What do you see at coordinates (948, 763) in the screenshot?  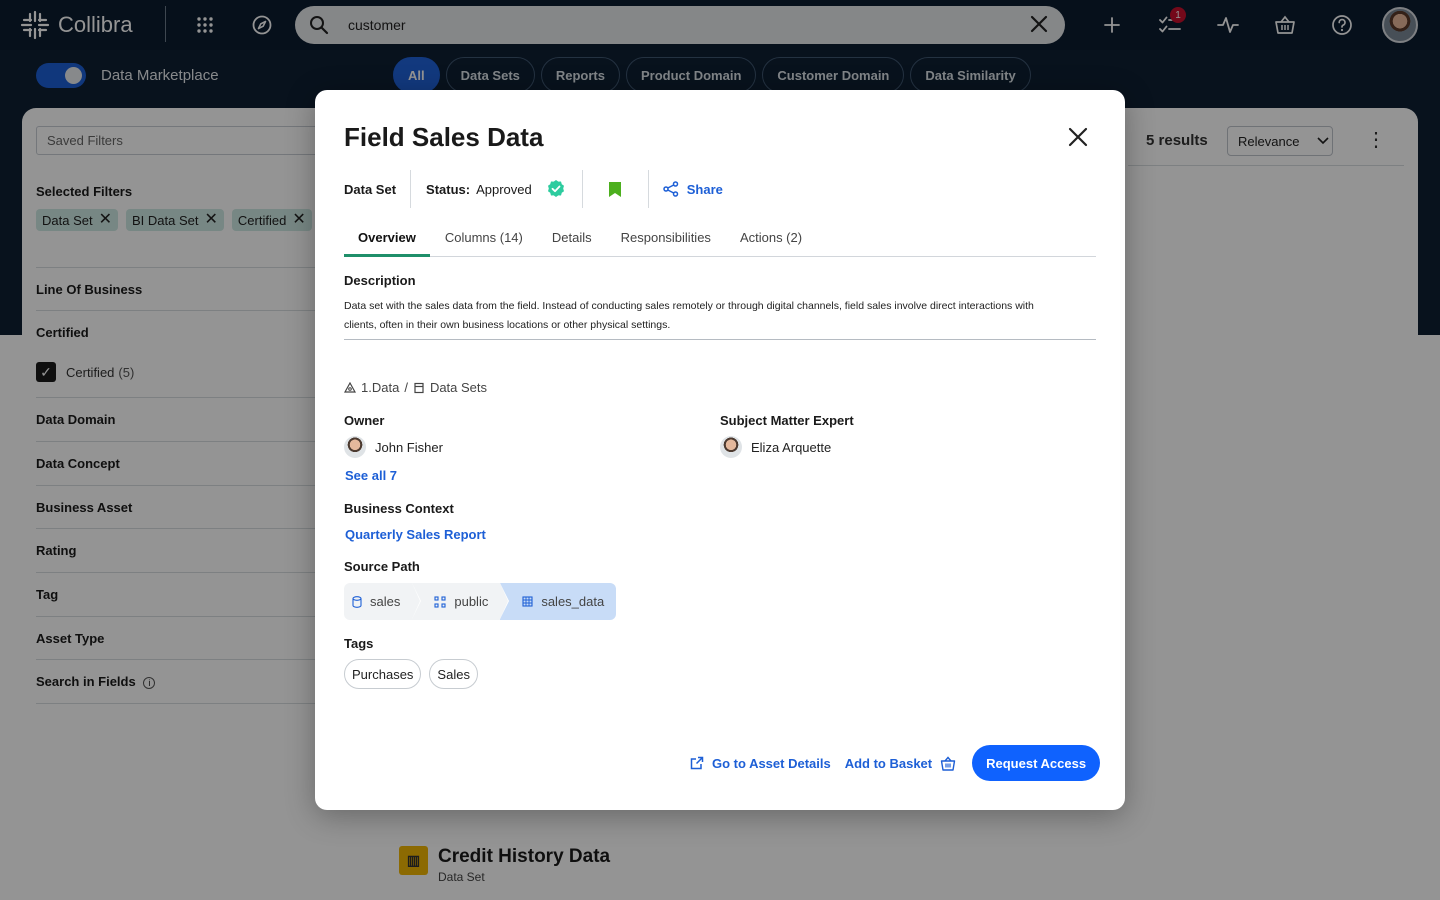 I see `basket-icon` at bounding box center [948, 763].